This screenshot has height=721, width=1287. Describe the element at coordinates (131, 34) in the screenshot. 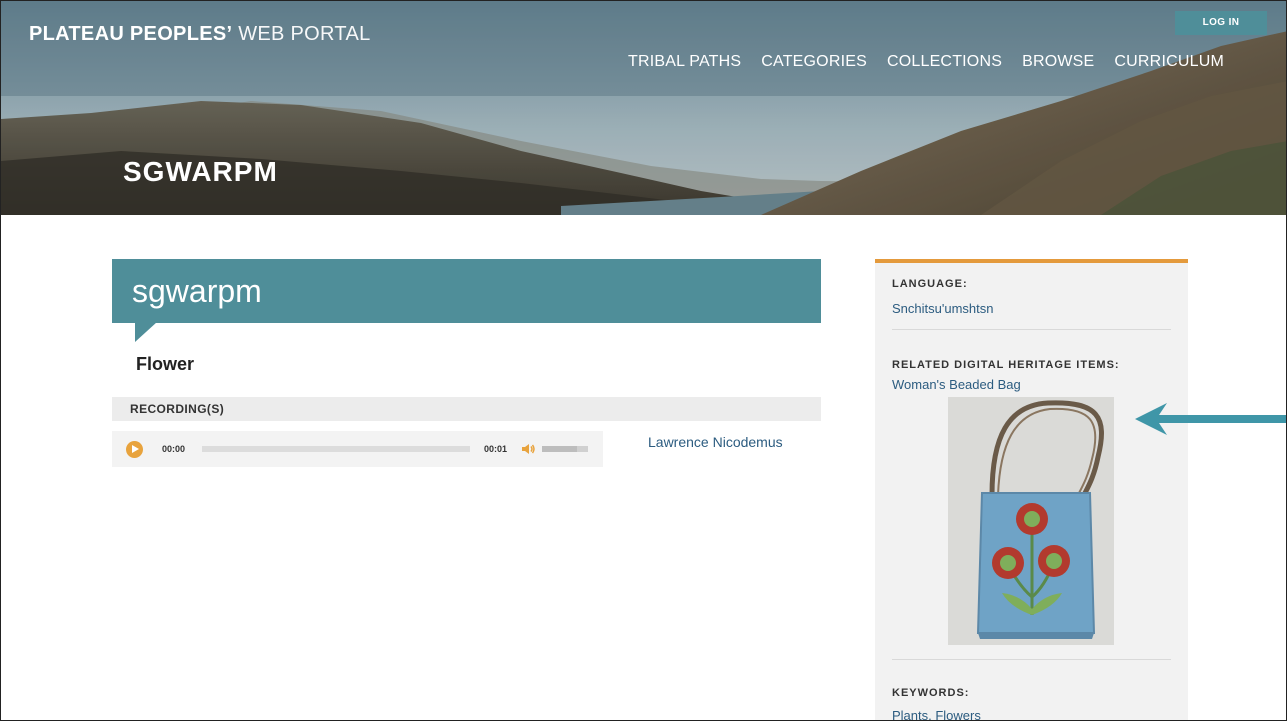

I see `site-title-bold: PLATEAU PEOPLES’` at that location.